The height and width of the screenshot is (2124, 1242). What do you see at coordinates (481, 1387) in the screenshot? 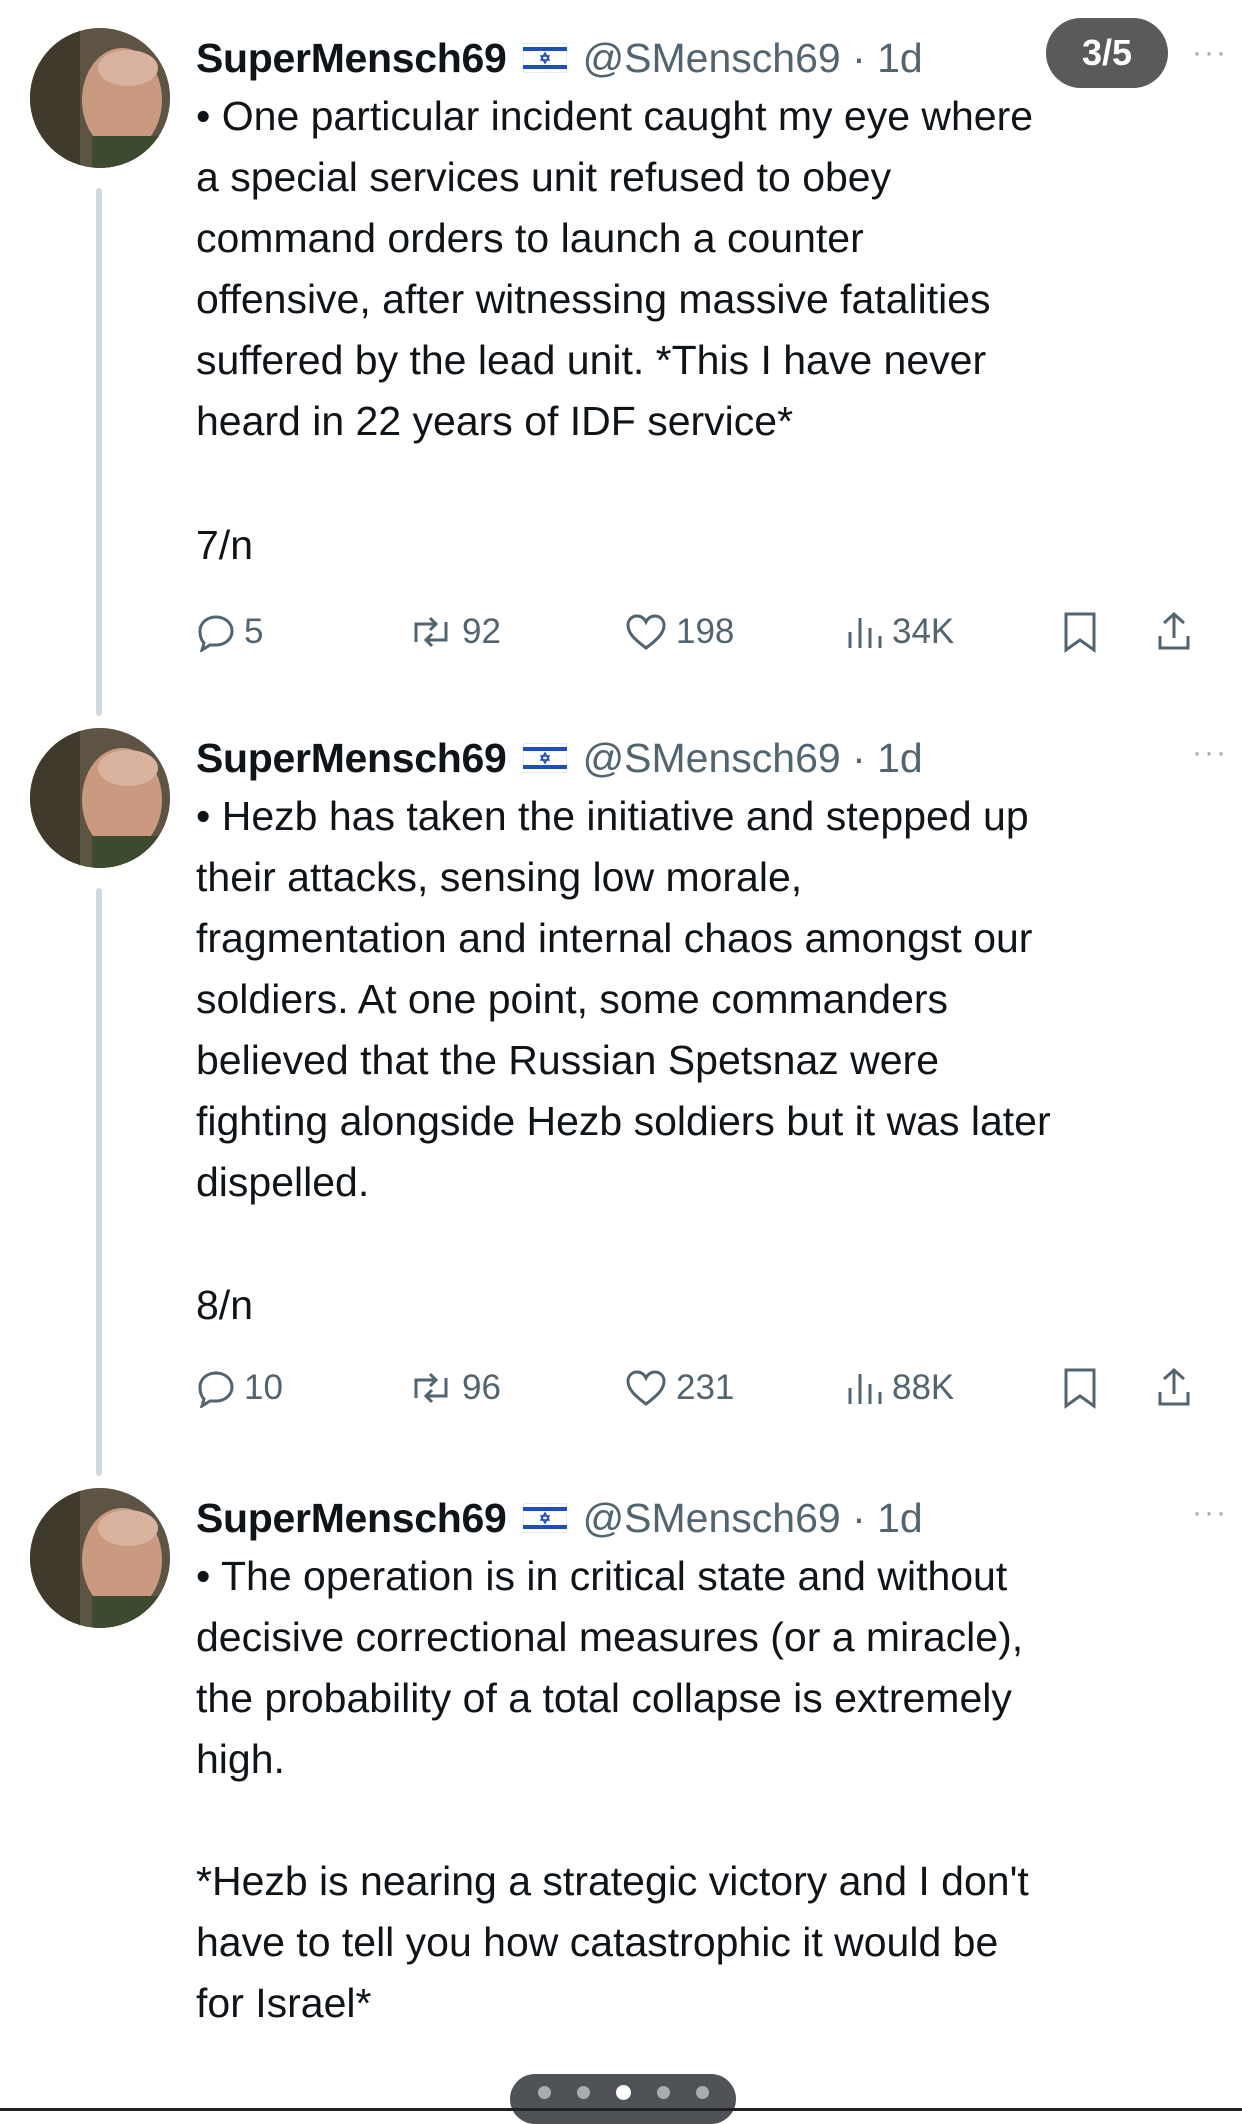
I see `repost-count: 96` at bounding box center [481, 1387].